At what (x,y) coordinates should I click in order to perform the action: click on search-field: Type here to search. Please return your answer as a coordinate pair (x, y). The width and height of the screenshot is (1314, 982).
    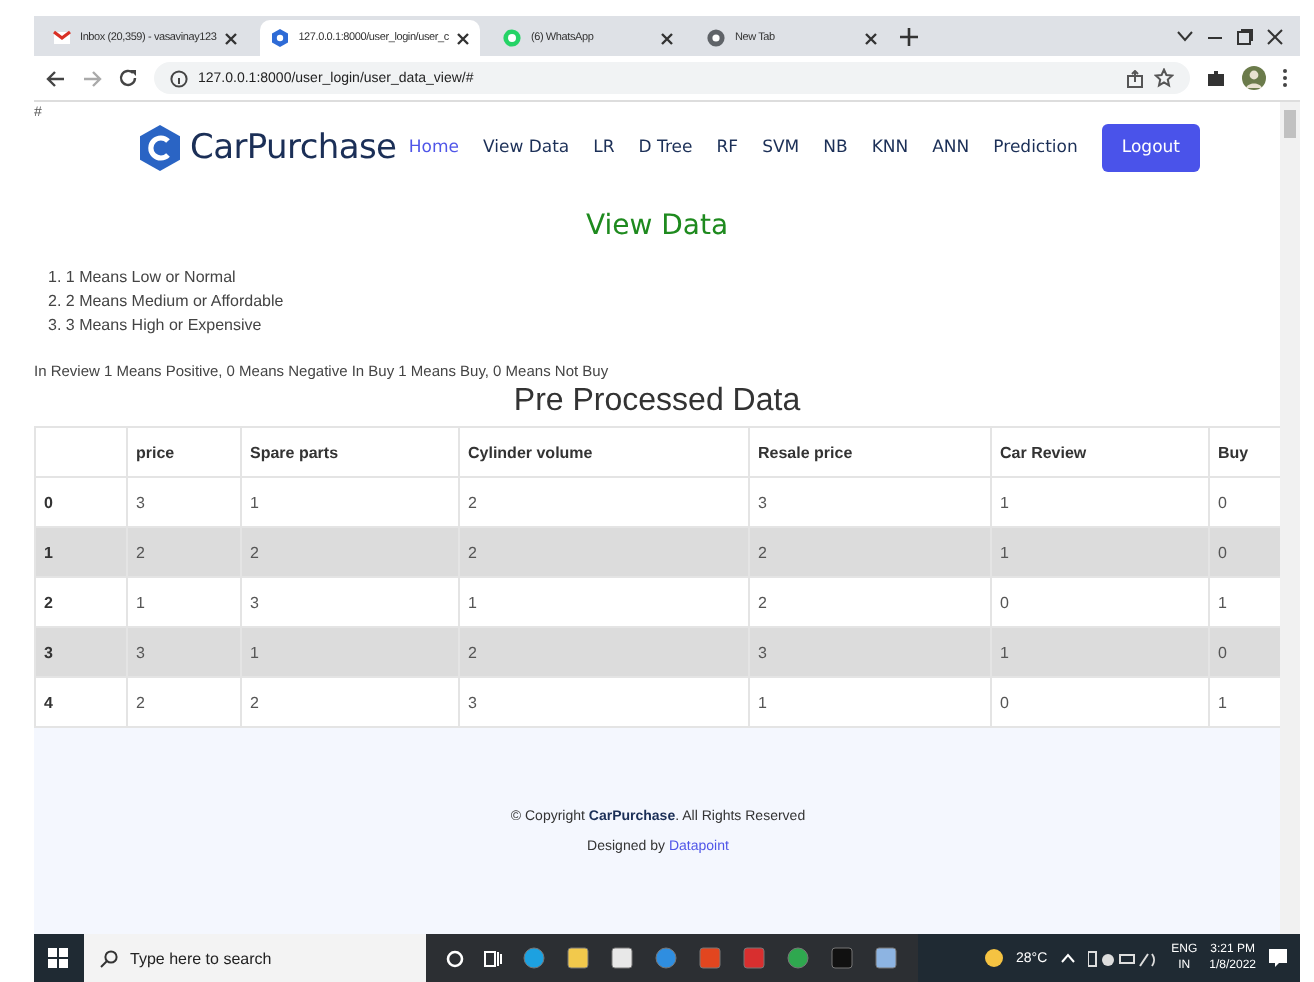
    Looking at the image, I should click on (270, 958).